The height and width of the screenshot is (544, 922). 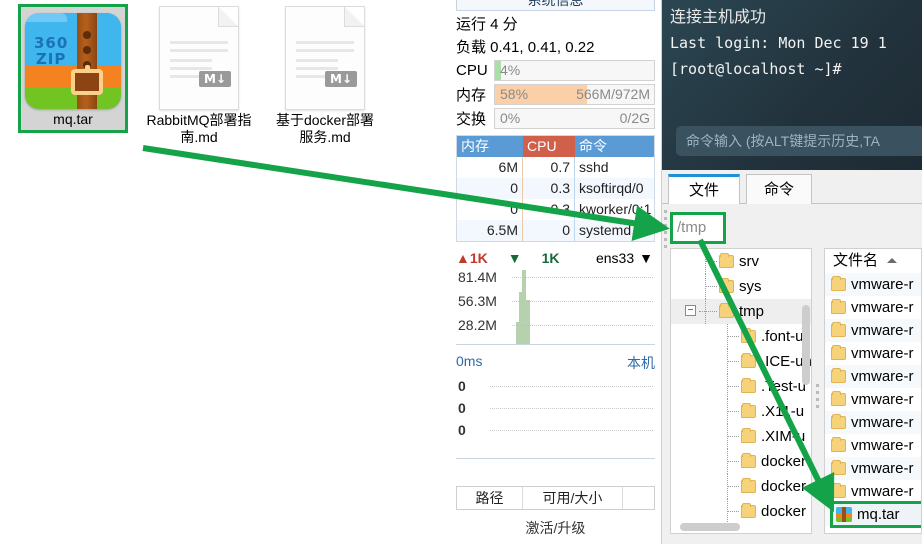 I want to click on desktop-icon-rabbitmq-md: M↓ RabbitMQ部署指南.md, so click(x=199, y=76).